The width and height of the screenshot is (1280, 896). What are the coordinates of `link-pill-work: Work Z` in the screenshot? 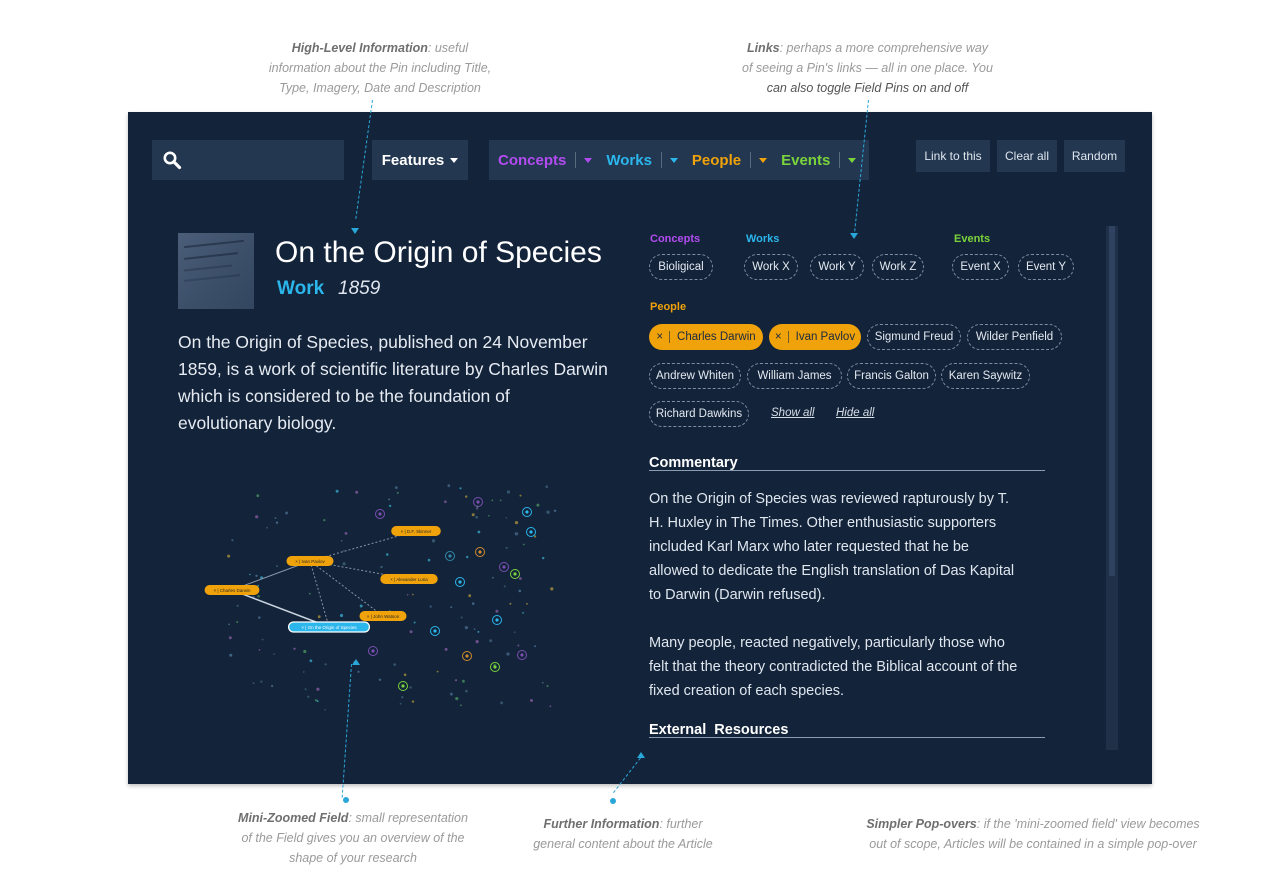 It's located at (898, 267).